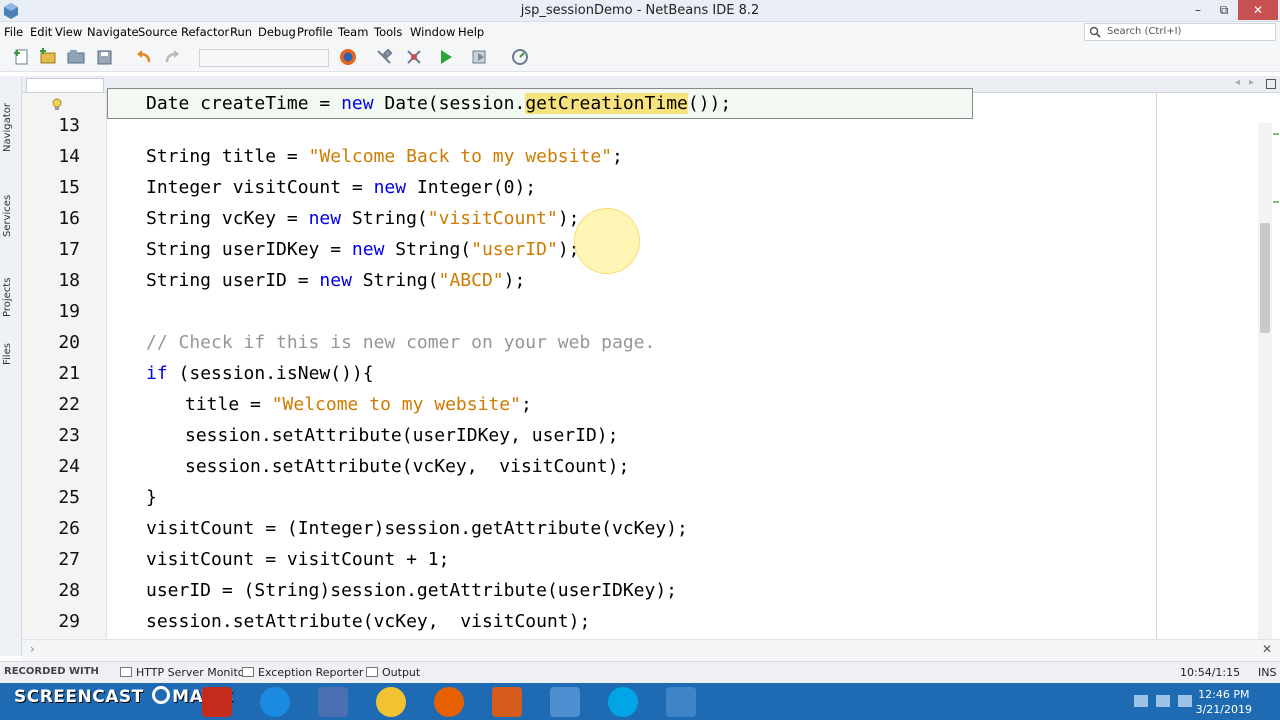 The width and height of the screenshot is (1280, 720). I want to click on build-icon, so click(384, 57).